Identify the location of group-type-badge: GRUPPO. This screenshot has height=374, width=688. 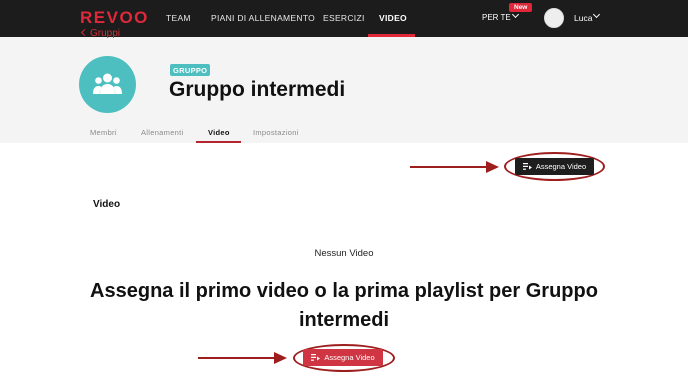
(190, 70).